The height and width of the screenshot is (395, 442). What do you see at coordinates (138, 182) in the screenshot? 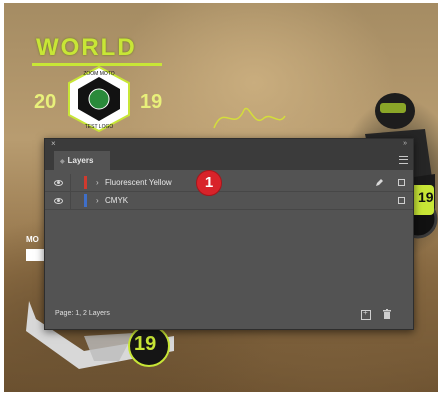
I see `layer-name: Fluorescent Yellow` at bounding box center [138, 182].